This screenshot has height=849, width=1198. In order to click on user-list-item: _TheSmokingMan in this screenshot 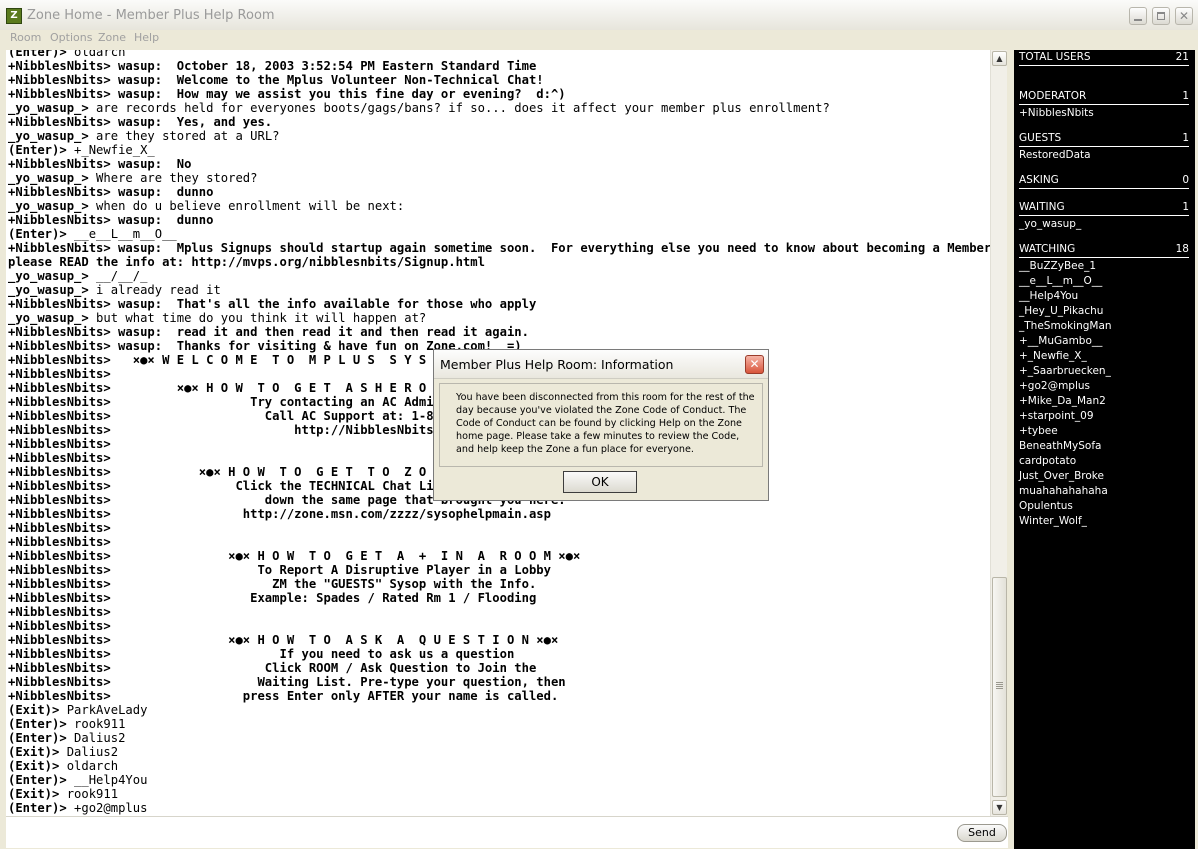, I will do `click(1065, 326)`.